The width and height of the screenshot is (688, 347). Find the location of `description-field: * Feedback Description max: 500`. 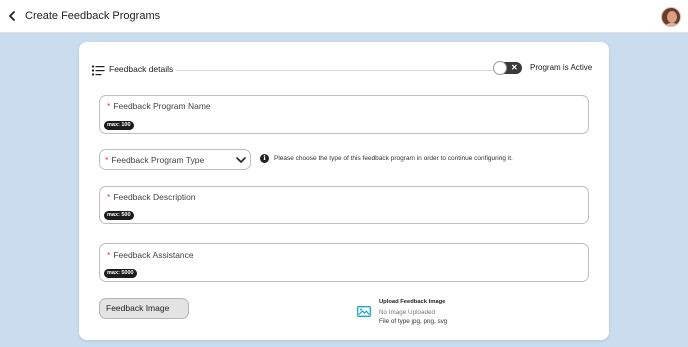

description-field: * Feedback Description max: 500 is located at coordinates (344, 205).